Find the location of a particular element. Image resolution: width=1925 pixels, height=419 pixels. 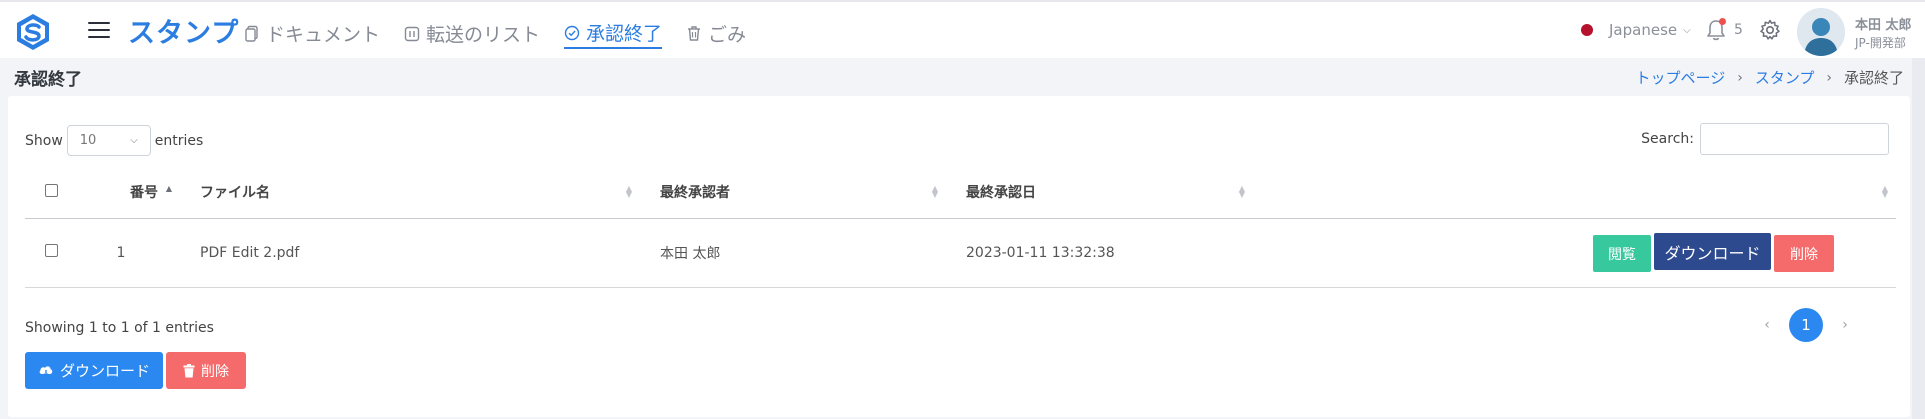

bulk-download-button: ダウンロード is located at coordinates (94, 370).